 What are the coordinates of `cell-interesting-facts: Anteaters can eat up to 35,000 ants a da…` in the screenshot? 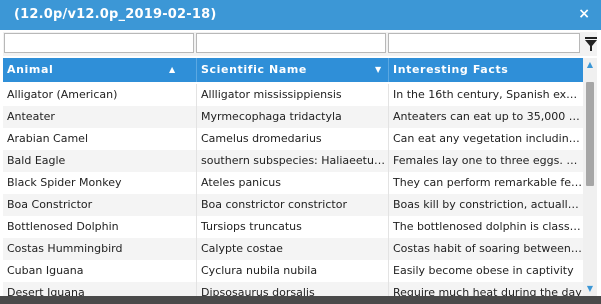 It's located at (485, 117).